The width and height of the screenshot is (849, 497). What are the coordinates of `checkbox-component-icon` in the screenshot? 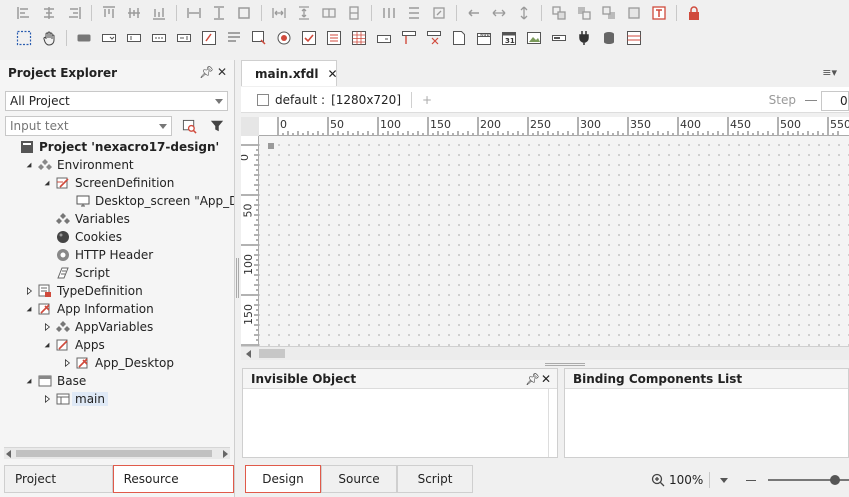 It's located at (309, 38).